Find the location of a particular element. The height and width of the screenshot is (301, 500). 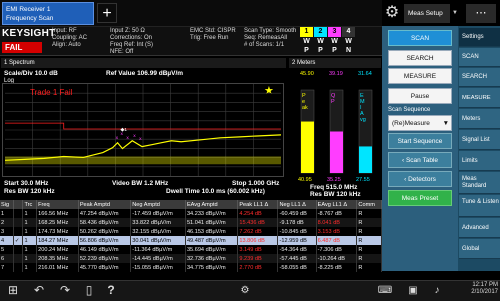

tab-scan: SCAN is located at coordinates (479, 57).